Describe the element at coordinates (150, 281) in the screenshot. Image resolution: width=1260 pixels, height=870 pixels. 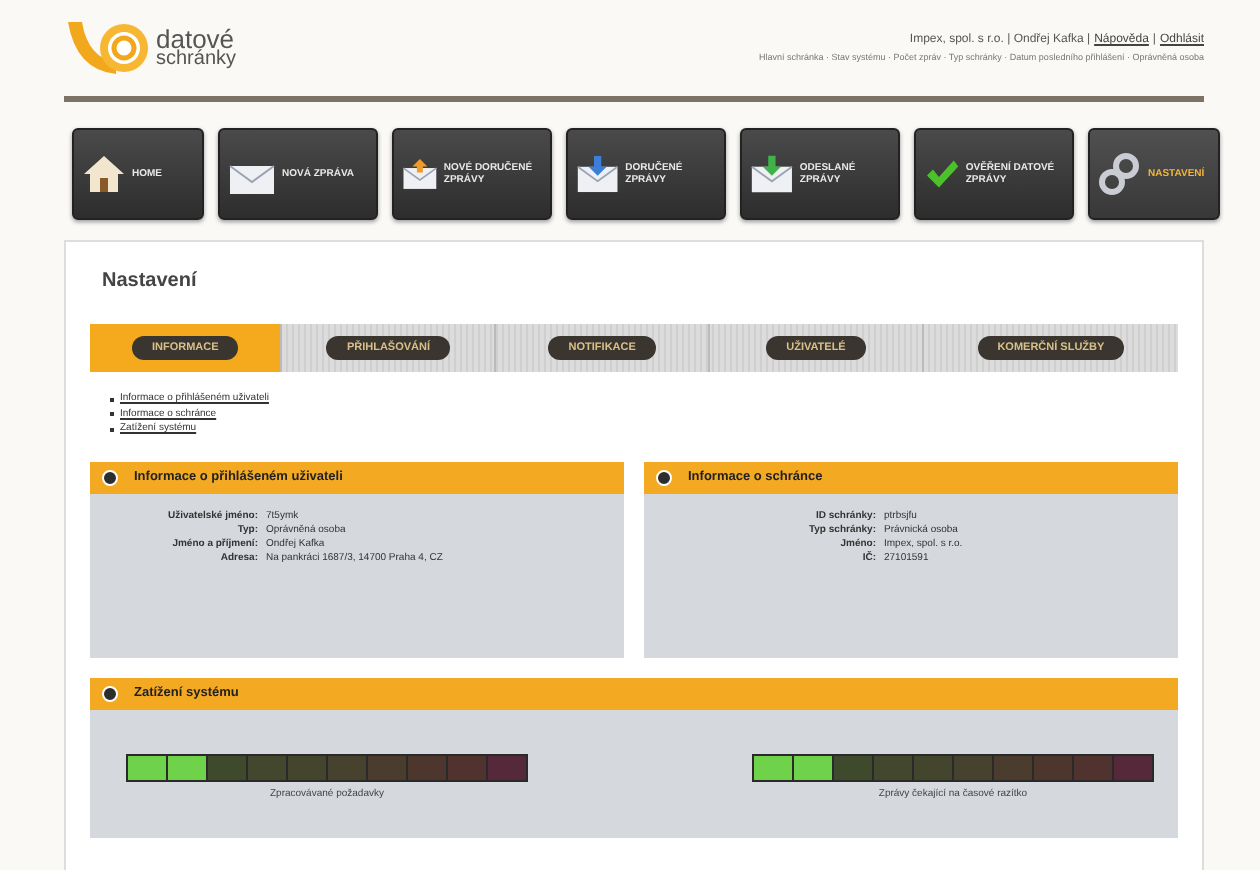
I see `page-title: Nastavení` at that location.